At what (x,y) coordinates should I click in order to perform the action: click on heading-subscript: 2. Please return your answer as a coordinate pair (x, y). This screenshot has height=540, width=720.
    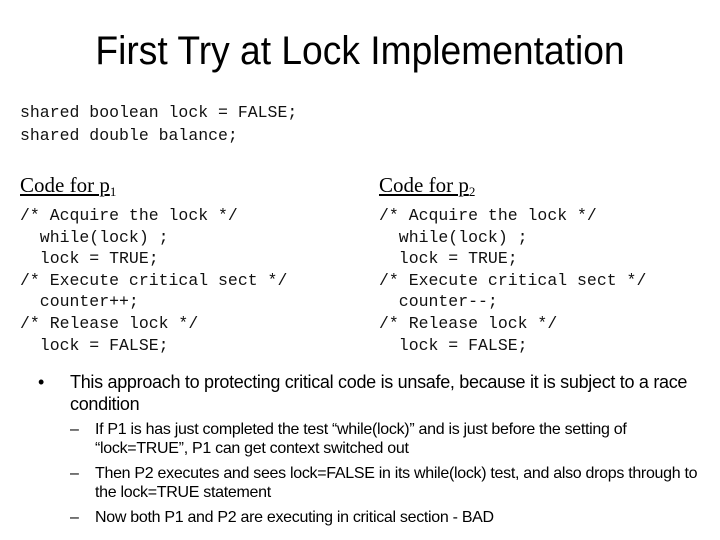
    Looking at the image, I should click on (472, 191).